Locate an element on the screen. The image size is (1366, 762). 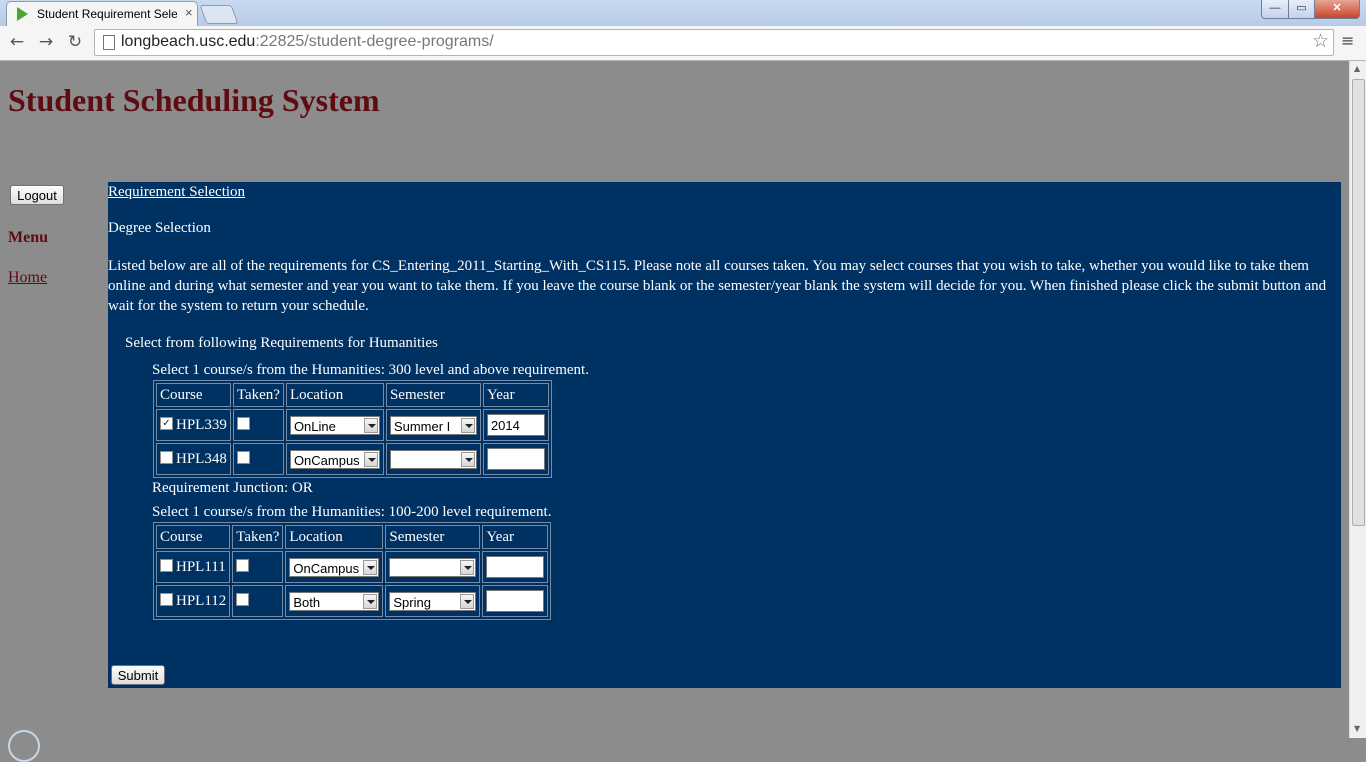
taken-header: Taken? is located at coordinates (258, 537).